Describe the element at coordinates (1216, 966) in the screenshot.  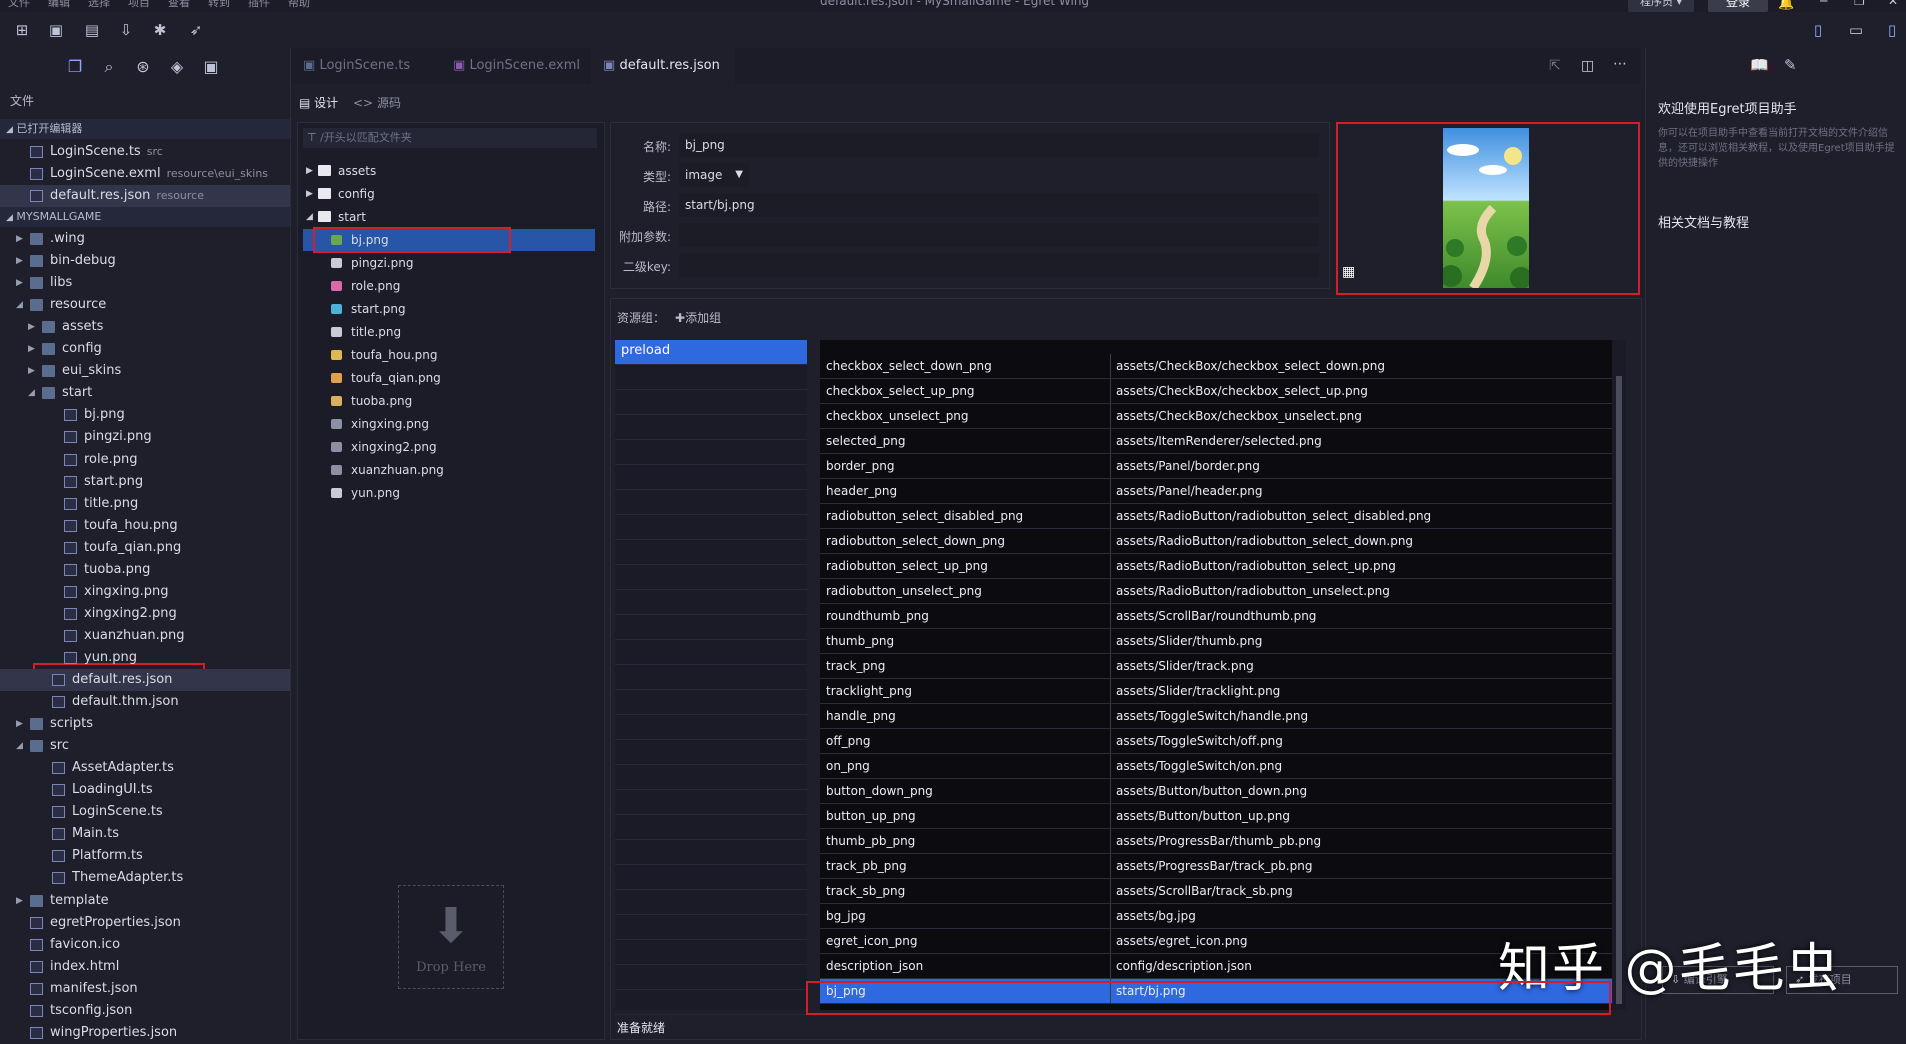
I see `table-row: description_json config/description.json` at that location.